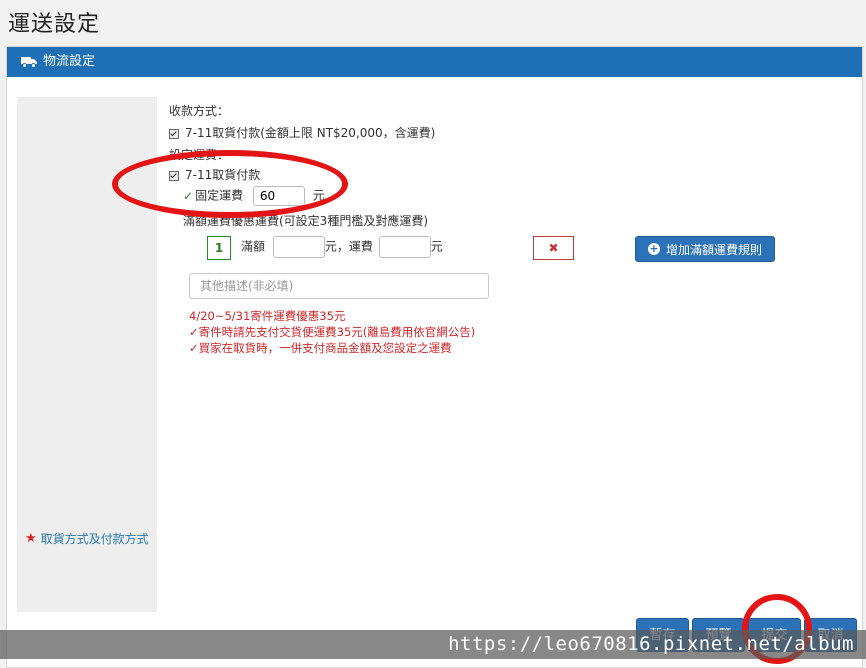 This screenshot has width=866, height=668. What do you see at coordinates (337, 332) in the screenshot?
I see `prepay-note-text: 寄件時請先支付交貨便運費35元(離島費用依官網公告)` at bounding box center [337, 332].